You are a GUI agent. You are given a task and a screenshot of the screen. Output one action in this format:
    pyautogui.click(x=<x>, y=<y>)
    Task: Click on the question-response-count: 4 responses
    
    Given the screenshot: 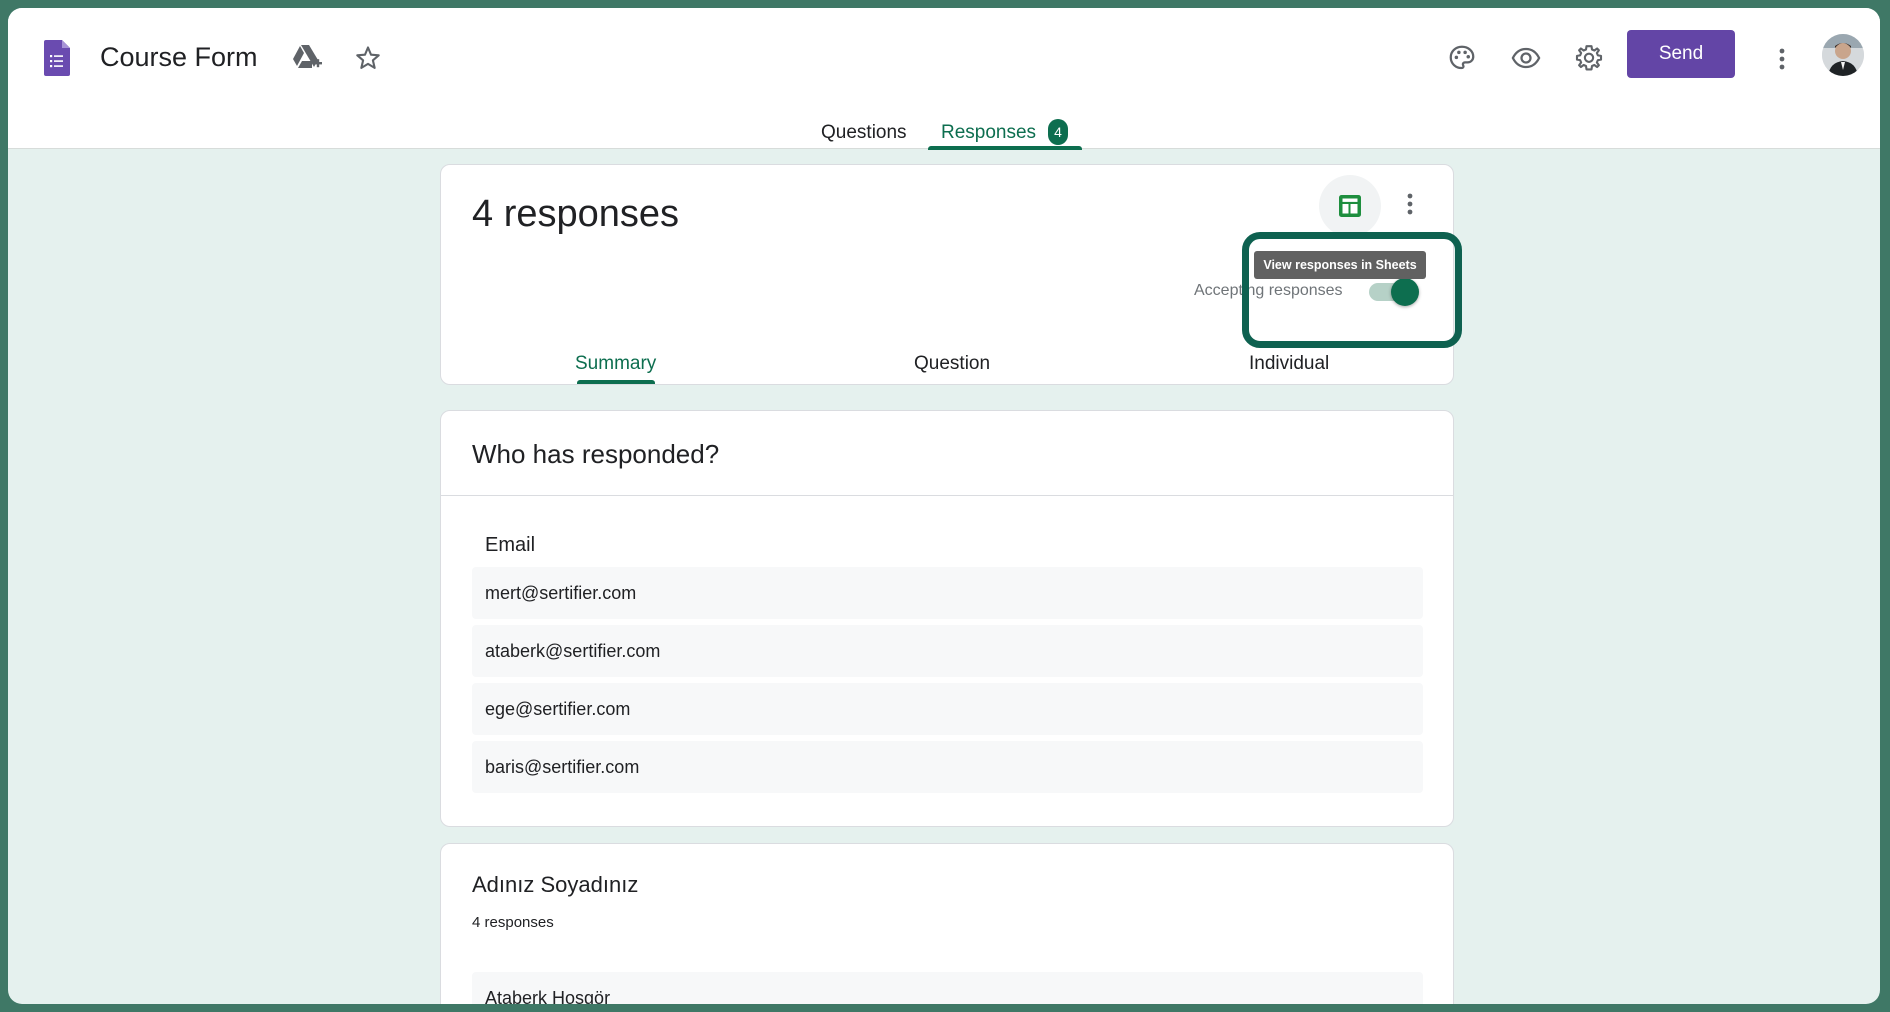 What is the action you would take?
    pyautogui.click(x=513, y=922)
    